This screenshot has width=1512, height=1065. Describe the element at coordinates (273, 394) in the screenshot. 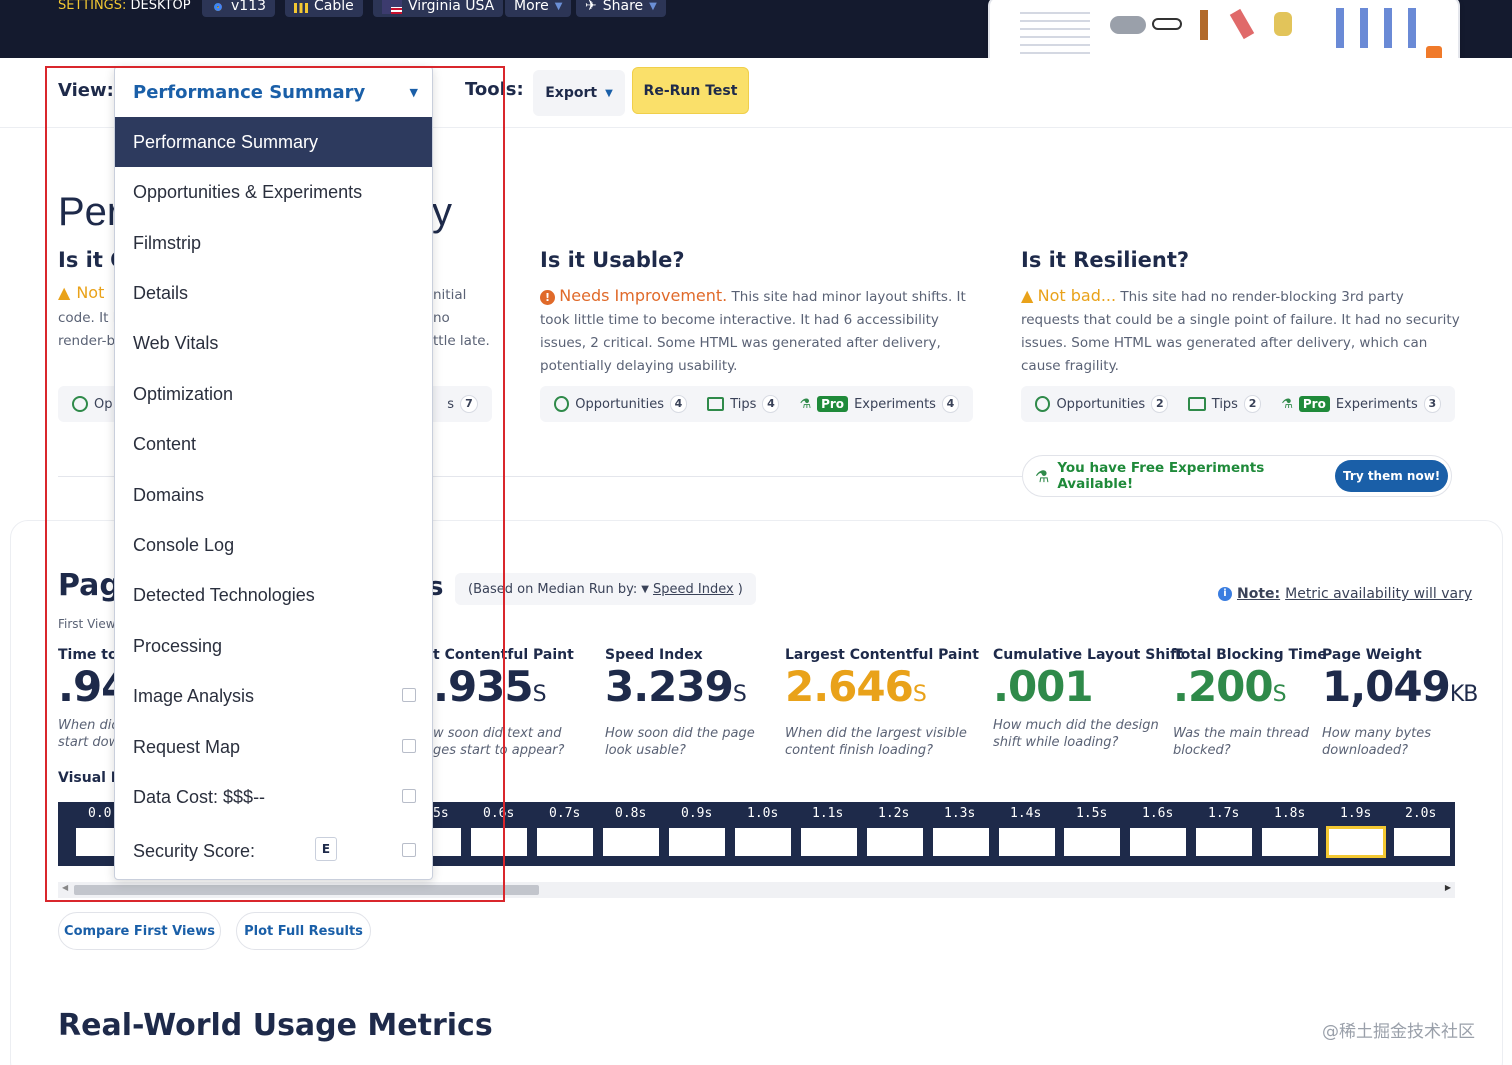

I see `view-option-optimization: Optimization` at that location.